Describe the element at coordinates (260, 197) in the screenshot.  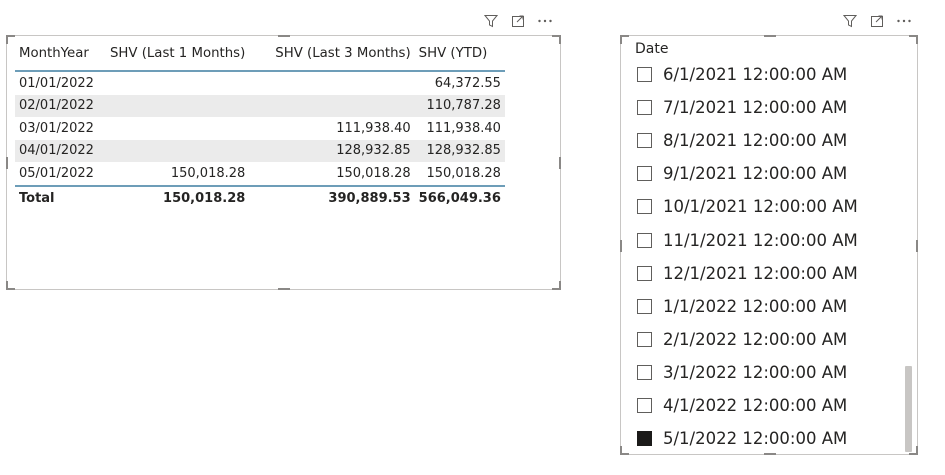
I see `table-total-row: Total 150,018.28 390,889.53 566,049.36` at that location.